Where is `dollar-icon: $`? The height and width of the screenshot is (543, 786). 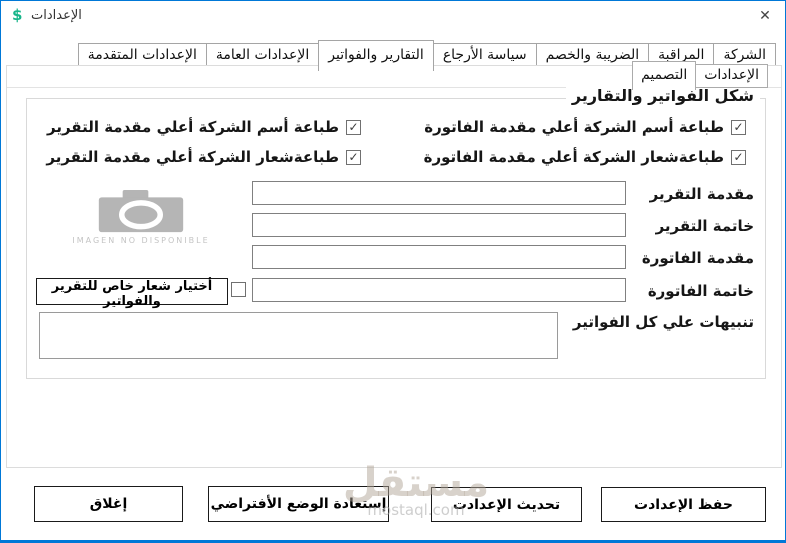 dollar-icon: $ is located at coordinates (17, 15).